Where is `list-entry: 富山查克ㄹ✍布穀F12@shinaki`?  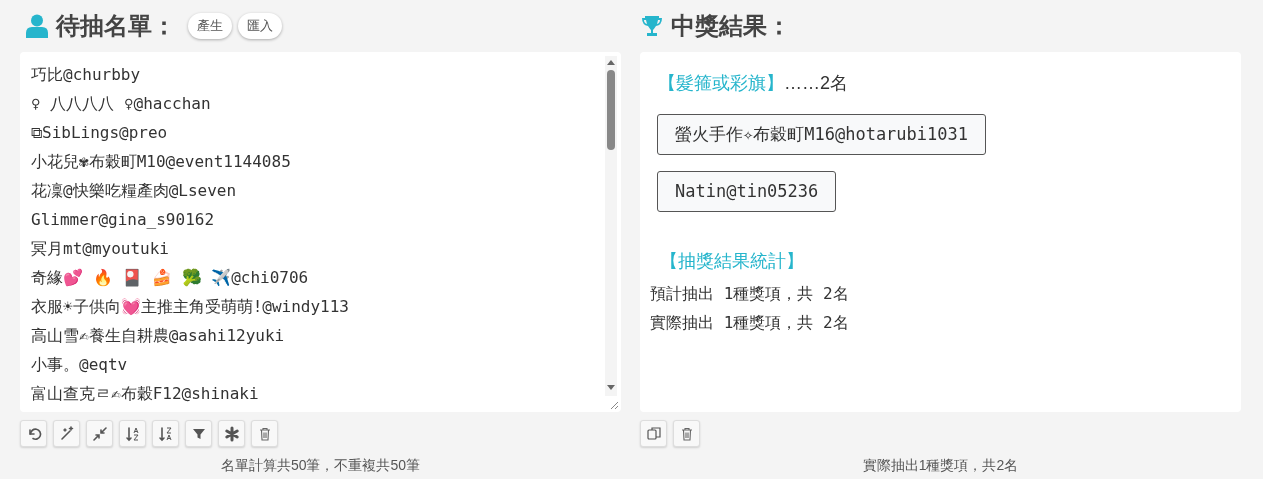
list-entry: 富山查克ㄹ✍布穀F12@shinaki is located at coordinates (145, 394).